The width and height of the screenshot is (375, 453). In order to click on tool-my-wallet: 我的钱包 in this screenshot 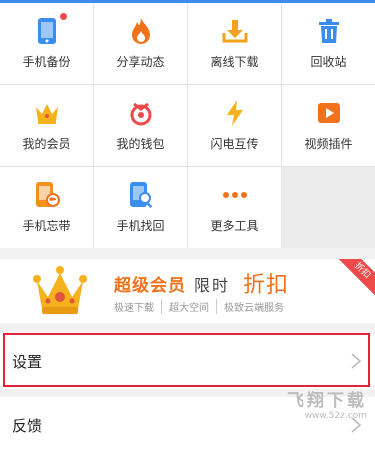, I will do `click(140, 125)`.